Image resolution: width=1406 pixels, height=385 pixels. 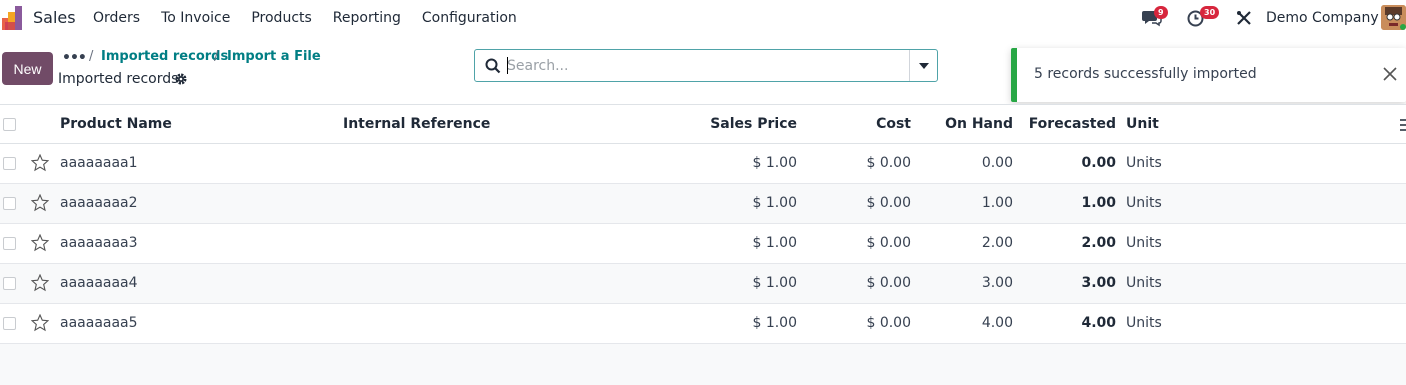 I want to click on app-name: Sales, so click(x=54, y=17).